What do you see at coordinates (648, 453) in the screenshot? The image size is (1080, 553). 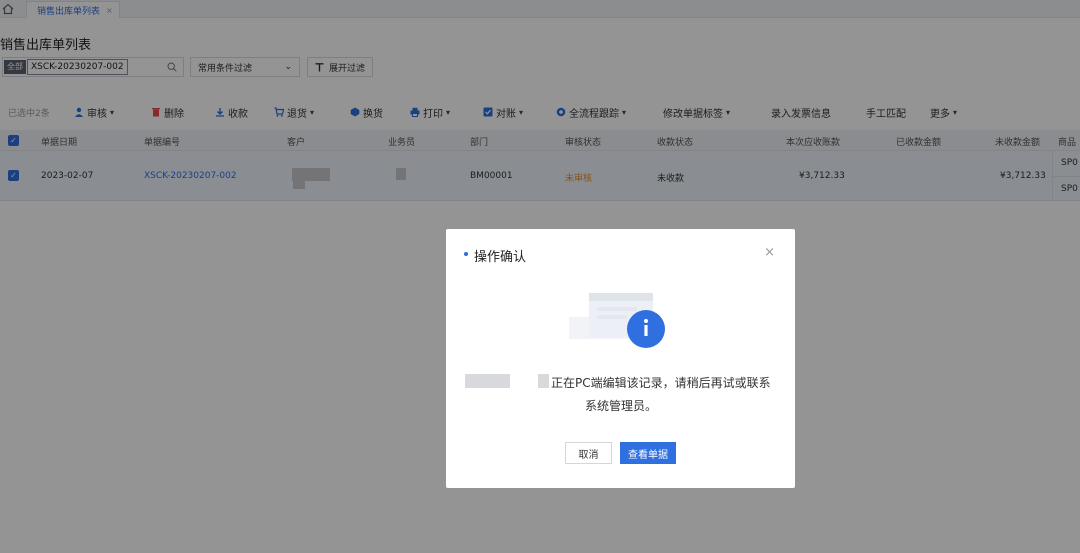 I see `view-document-button: 查看单据` at bounding box center [648, 453].